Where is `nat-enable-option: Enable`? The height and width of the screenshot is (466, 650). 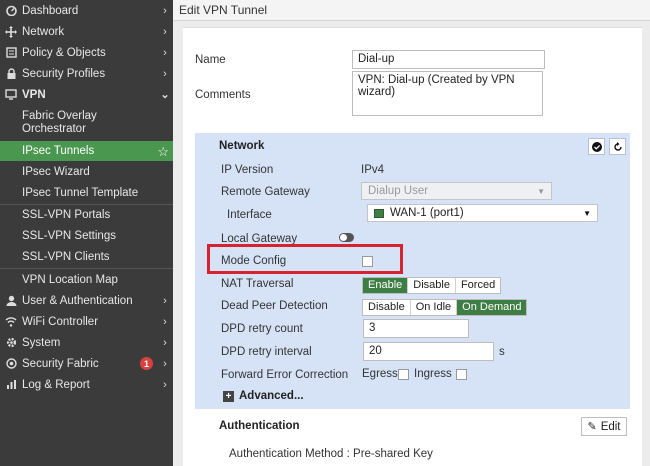 nat-enable-option: Enable is located at coordinates (386, 285).